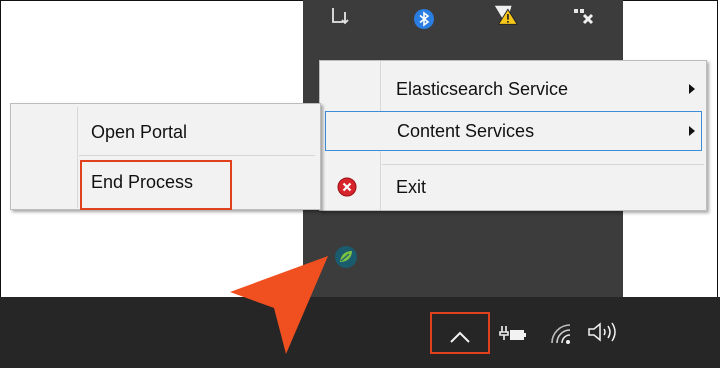 The height and width of the screenshot is (368, 720). What do you see at coordinates (561, 334) in the screenshot?
I see `wifi-icon` at bounding box center [561, 334].